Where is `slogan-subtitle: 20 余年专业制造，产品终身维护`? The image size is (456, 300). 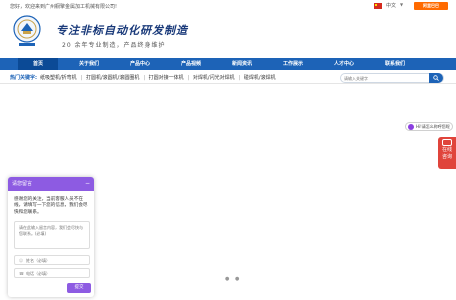
slogan-subtitle: 20 余年专业制造，产品终身维护 is located at coordinates (114, 45).